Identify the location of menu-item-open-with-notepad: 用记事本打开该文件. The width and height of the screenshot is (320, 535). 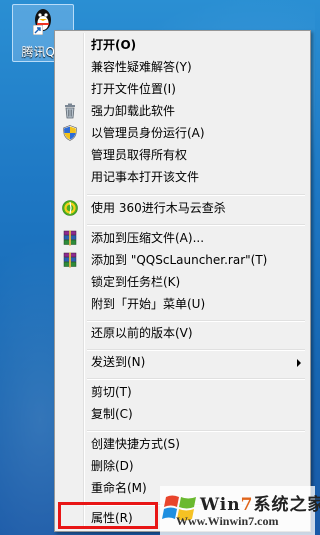
(182, 177).